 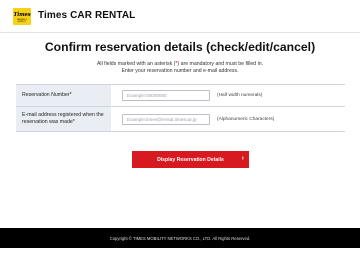 What do you see at coordinates (166, 95) in the screenshot?
I see `reservation-number-input` at bounding box center [166, 95].